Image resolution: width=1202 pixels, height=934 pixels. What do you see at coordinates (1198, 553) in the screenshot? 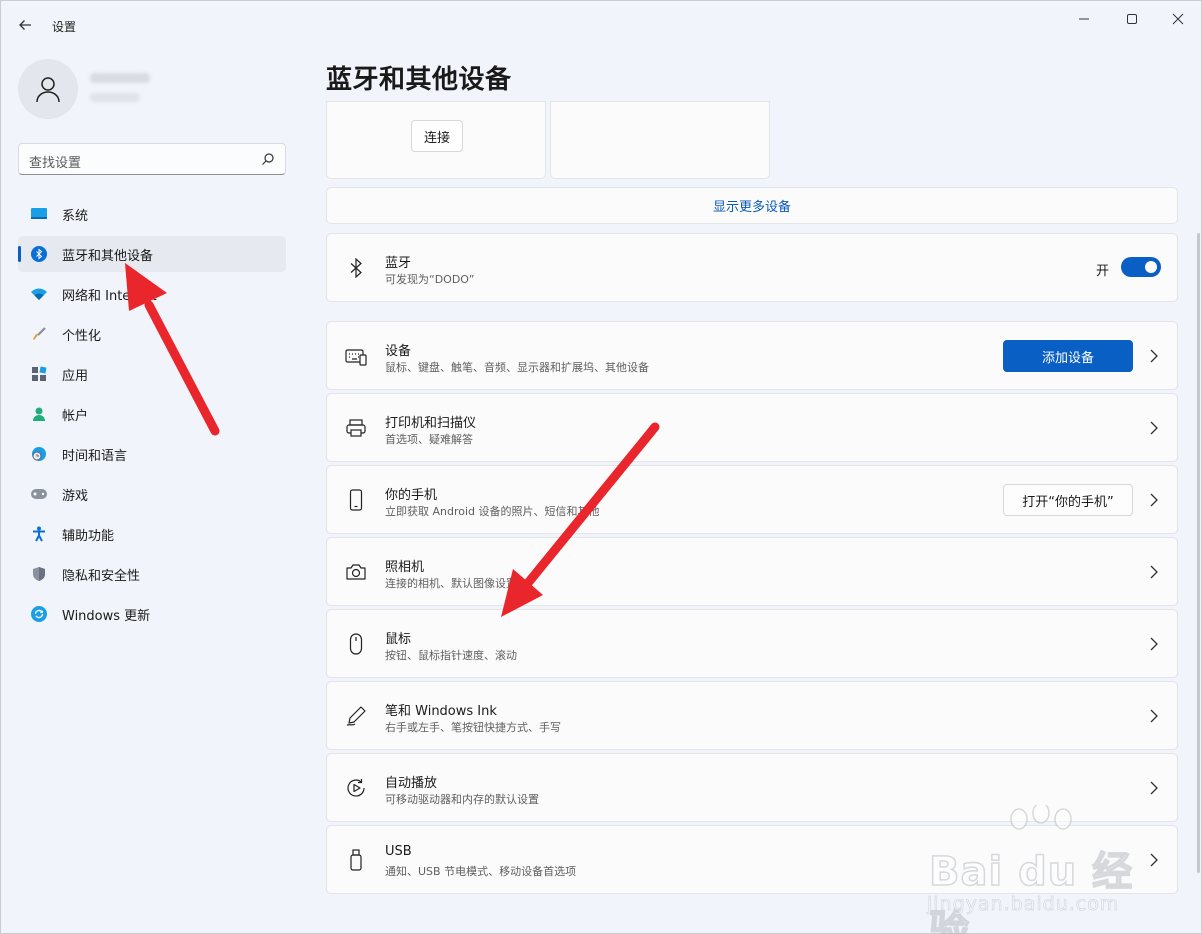
I see `scrollbar` at bounding box center [1198, 553].